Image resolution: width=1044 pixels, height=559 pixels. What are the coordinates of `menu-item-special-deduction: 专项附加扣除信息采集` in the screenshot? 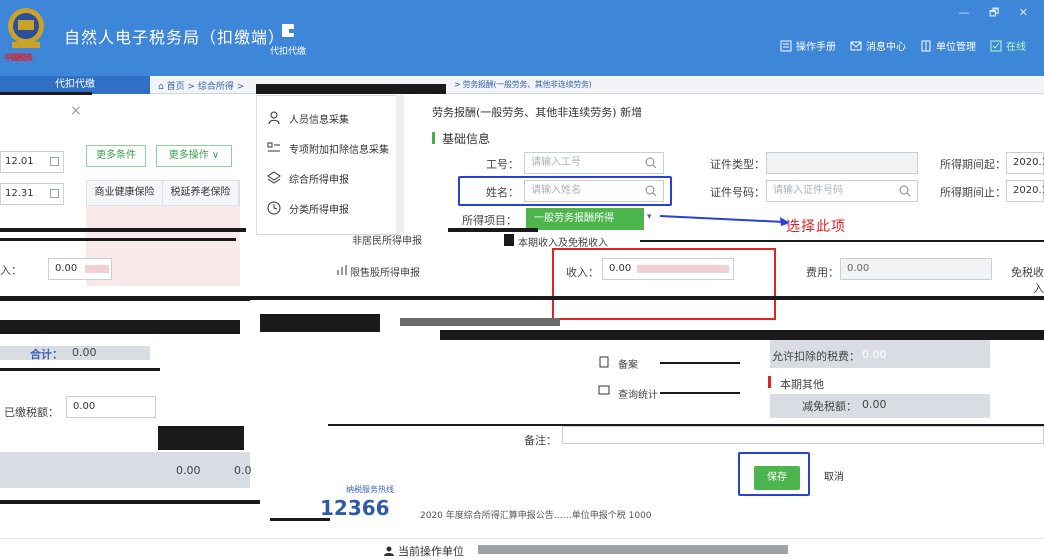 It's located at (330, 148).